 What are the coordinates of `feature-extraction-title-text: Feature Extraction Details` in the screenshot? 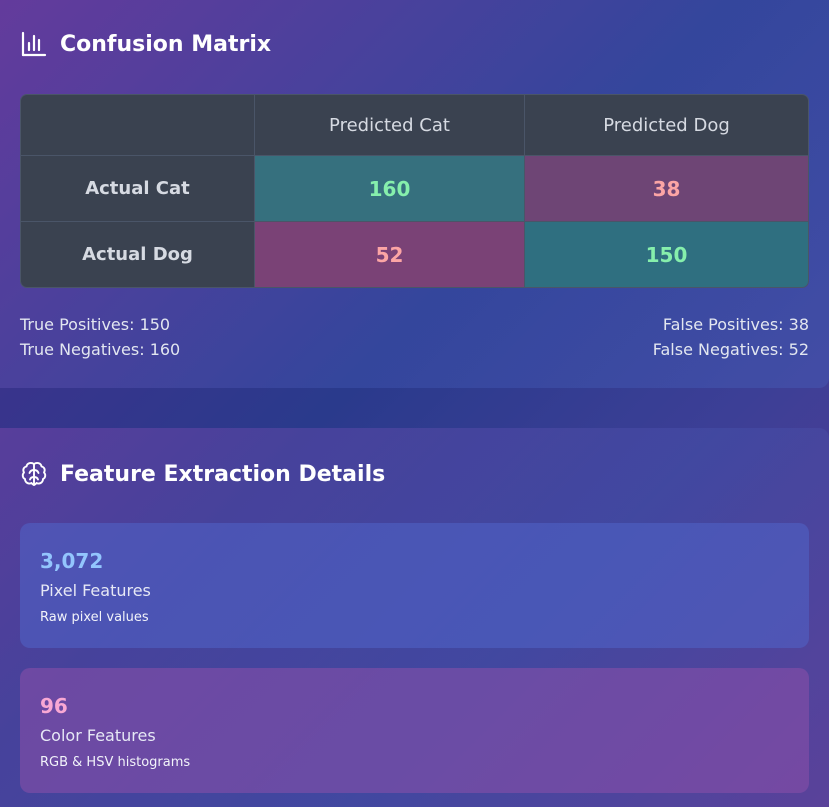 It's located at (223, 474).